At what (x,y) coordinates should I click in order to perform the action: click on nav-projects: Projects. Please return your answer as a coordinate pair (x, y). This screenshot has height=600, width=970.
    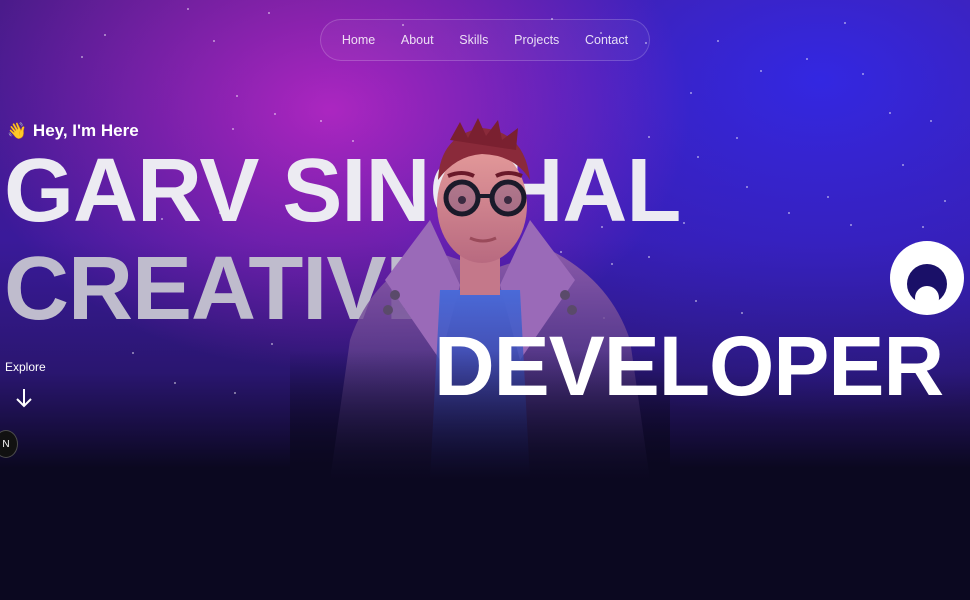
    Looking at the image, I should click on (536, 40).